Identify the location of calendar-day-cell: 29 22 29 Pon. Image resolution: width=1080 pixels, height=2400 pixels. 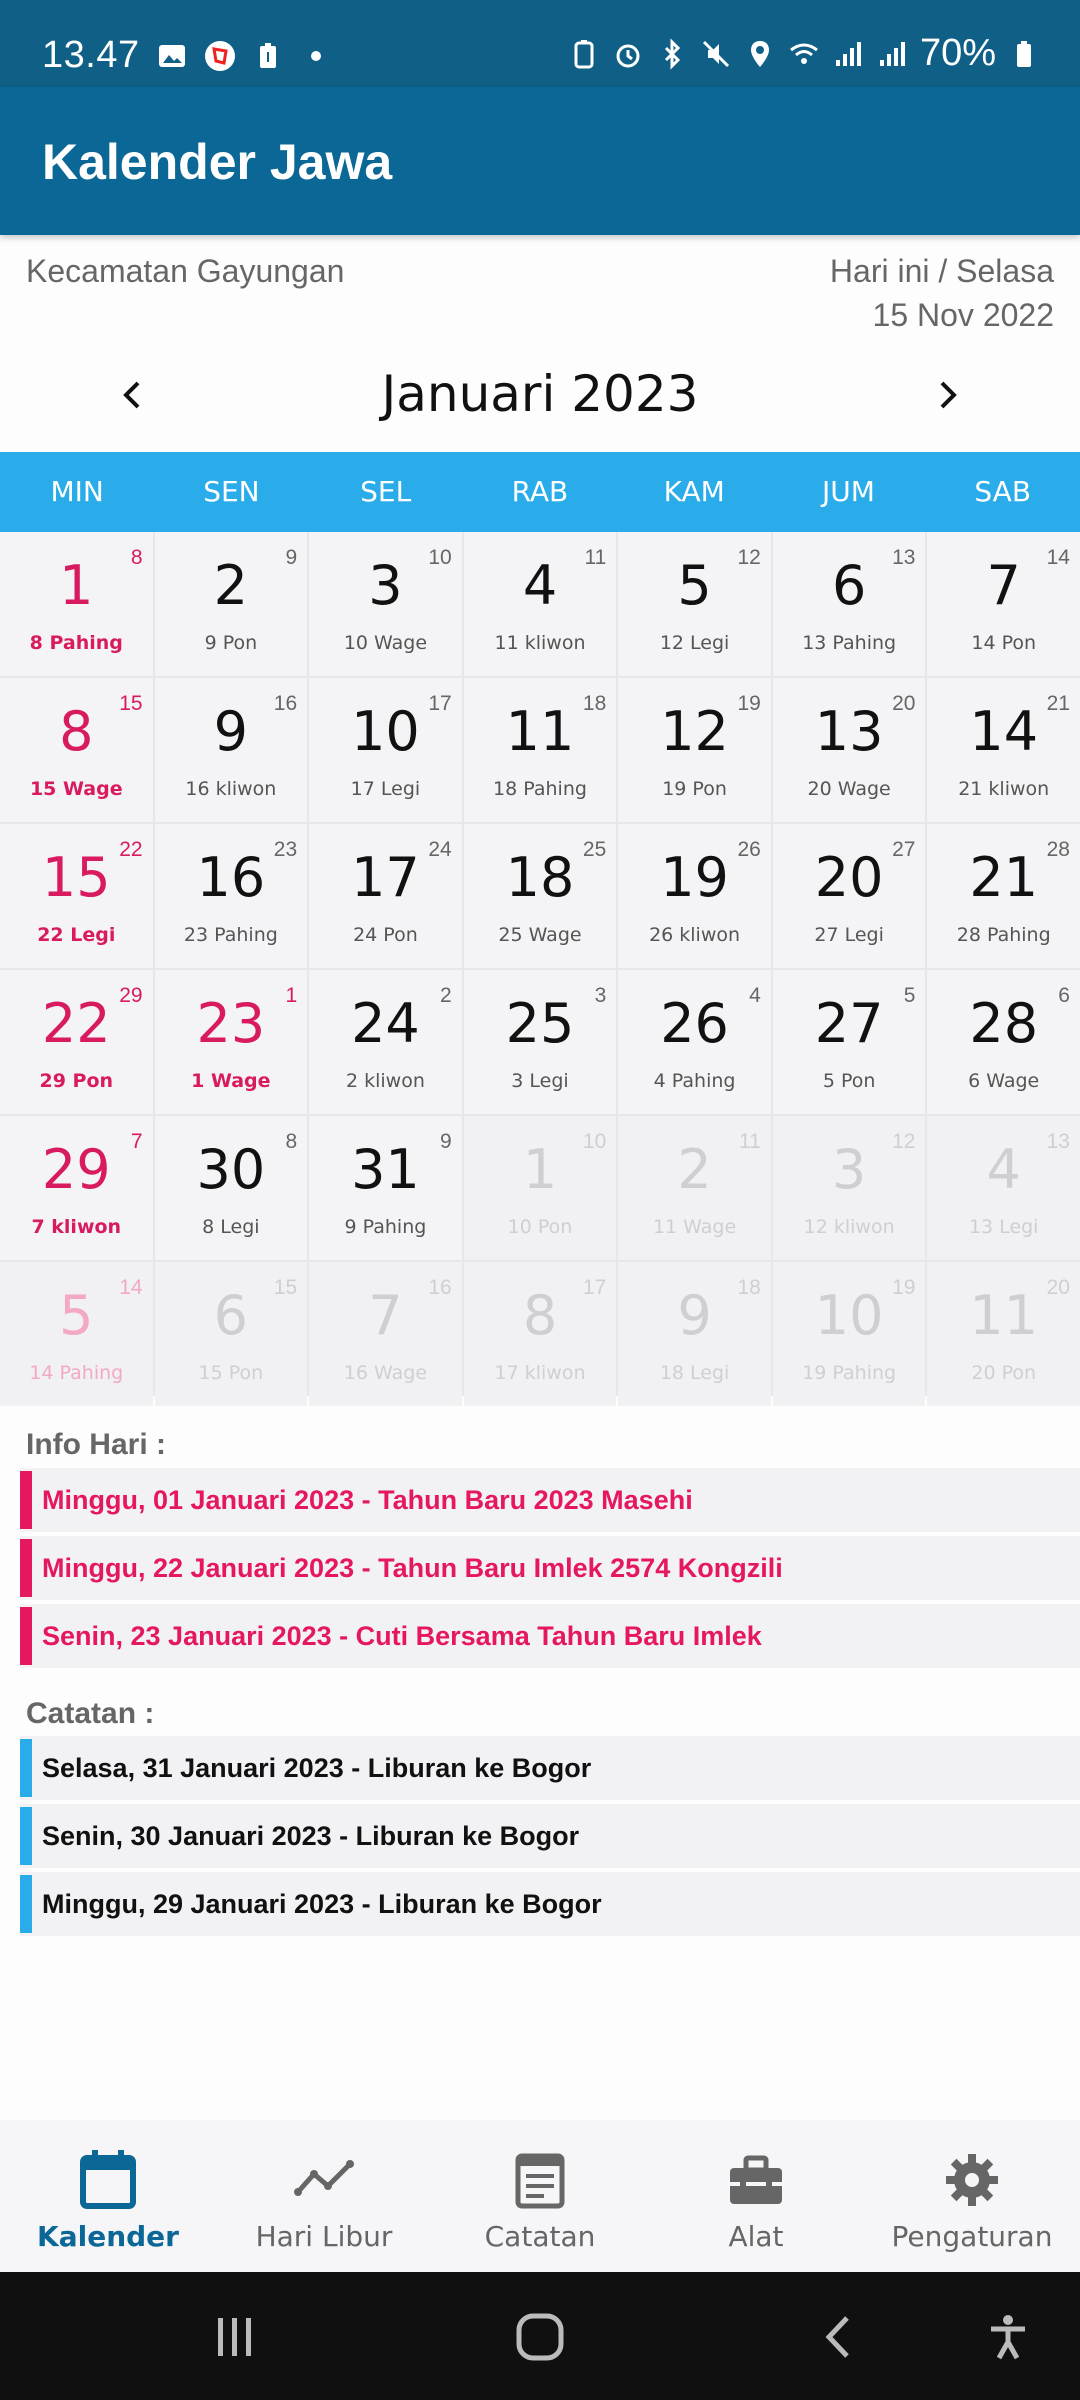
(76, 1042).